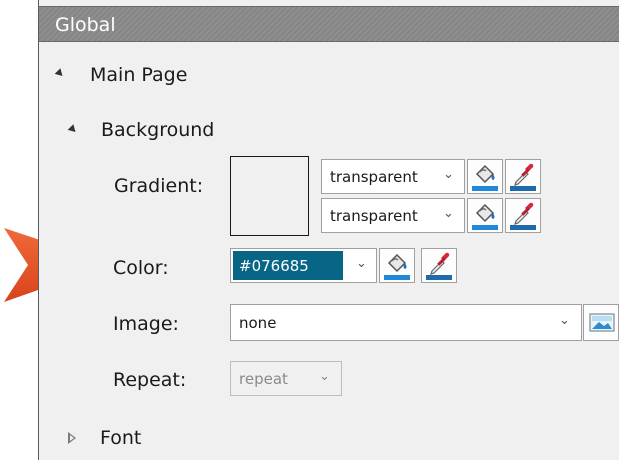  I want to click on gradient-start-select: transparent ⌄, so click(393, 176).